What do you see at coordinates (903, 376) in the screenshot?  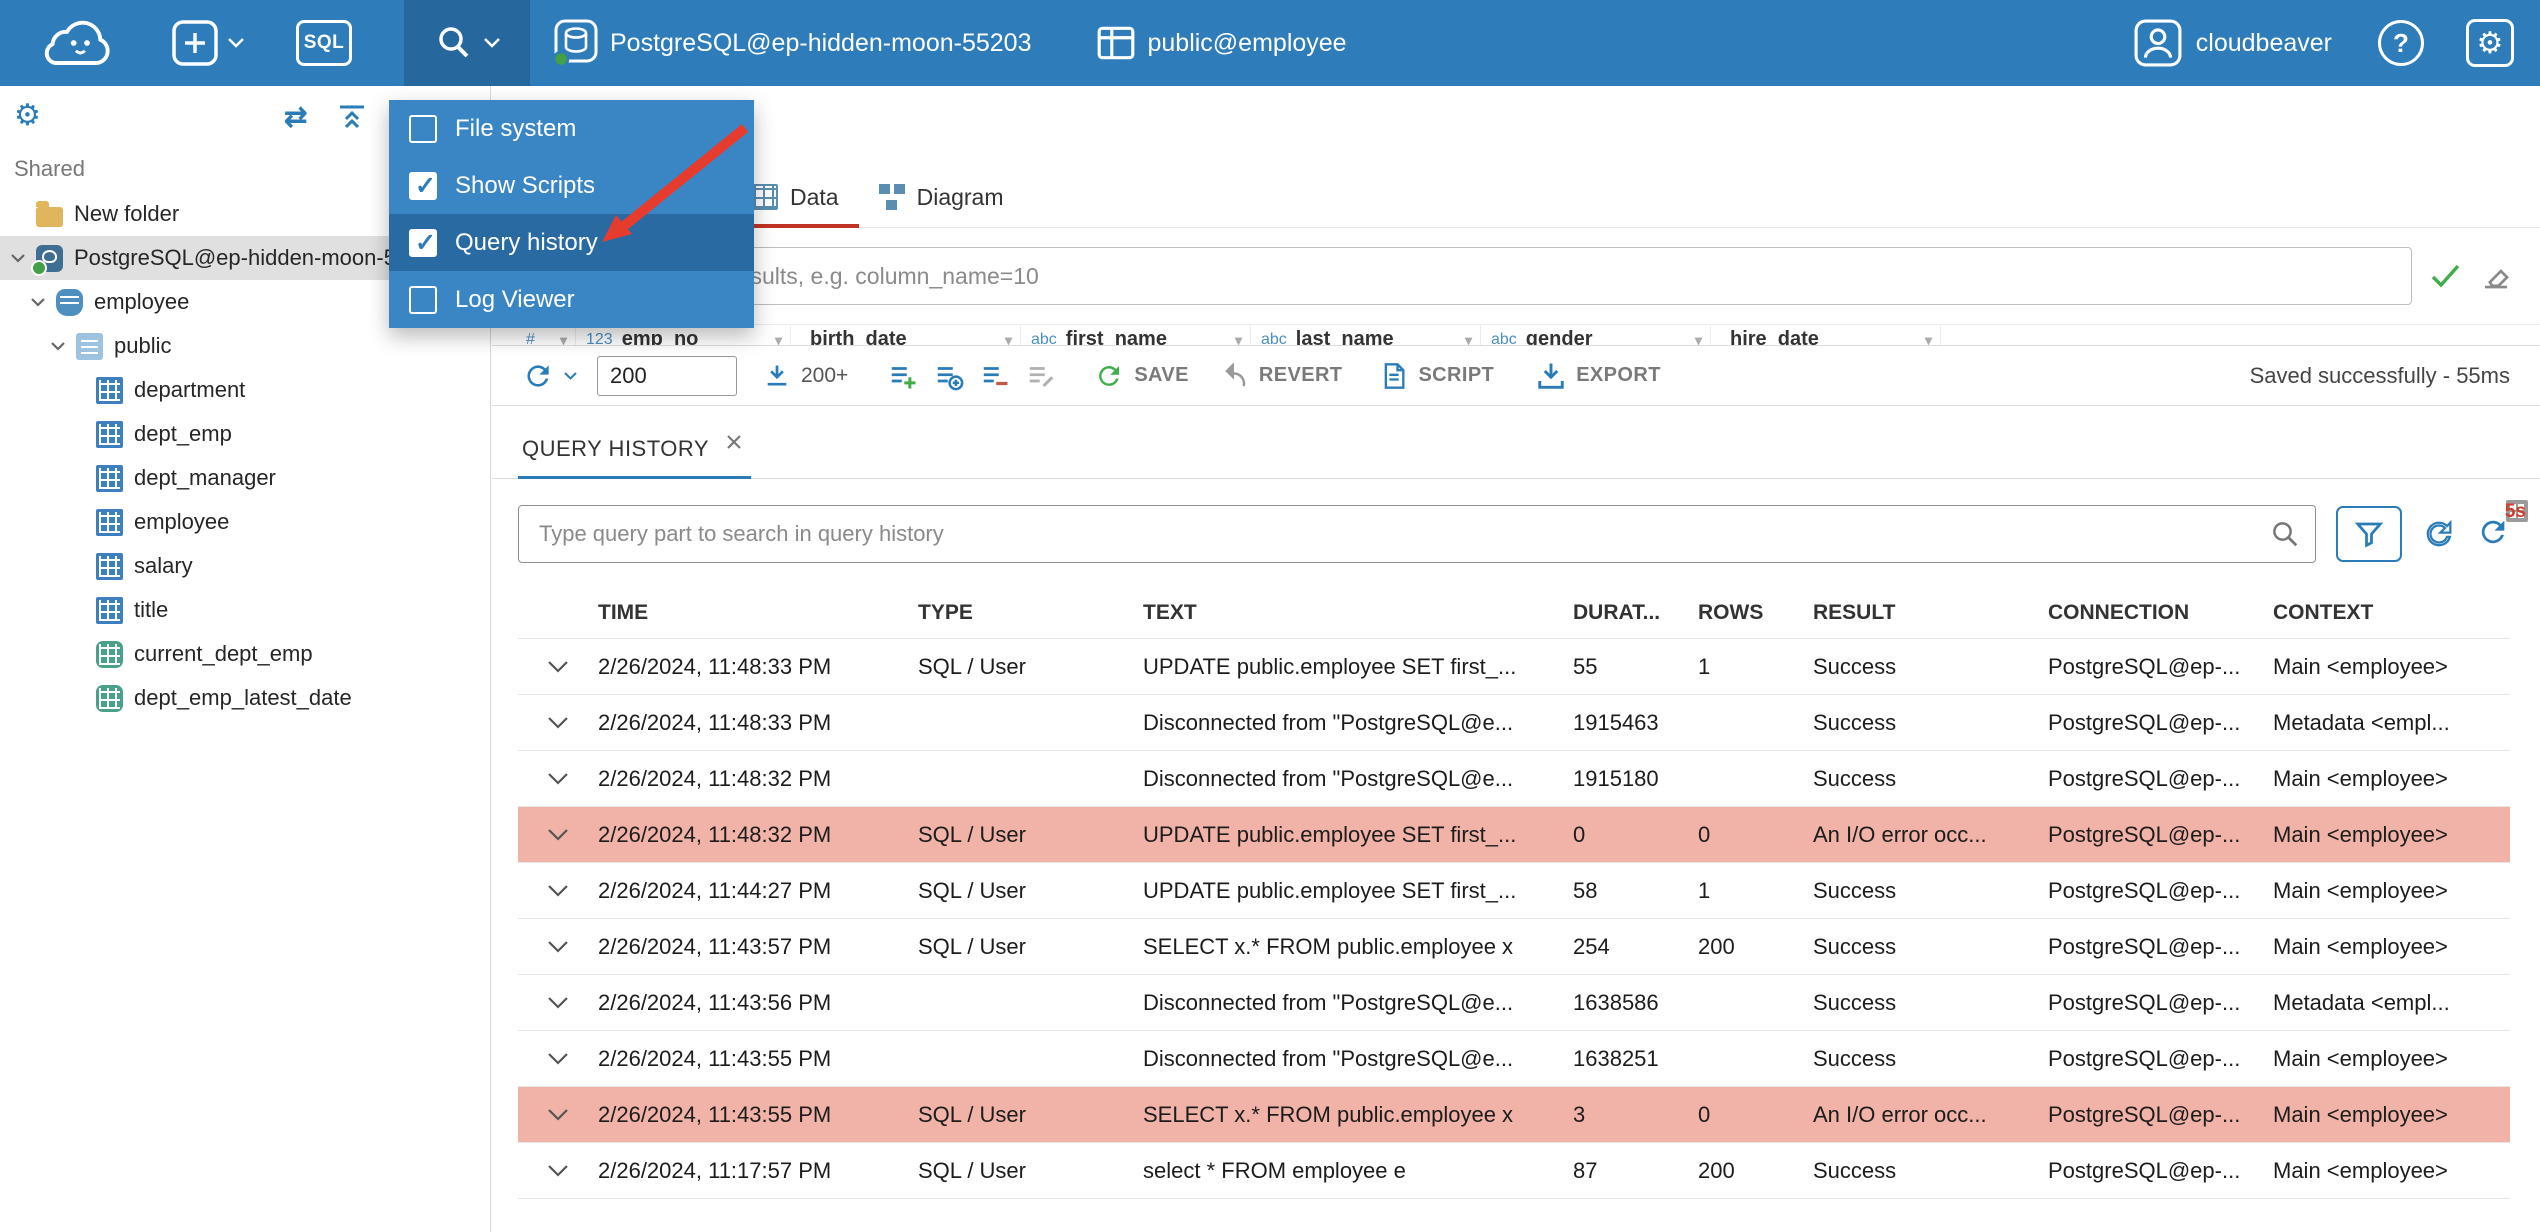 I see `add-row-button` at bounding box center [903, 376].